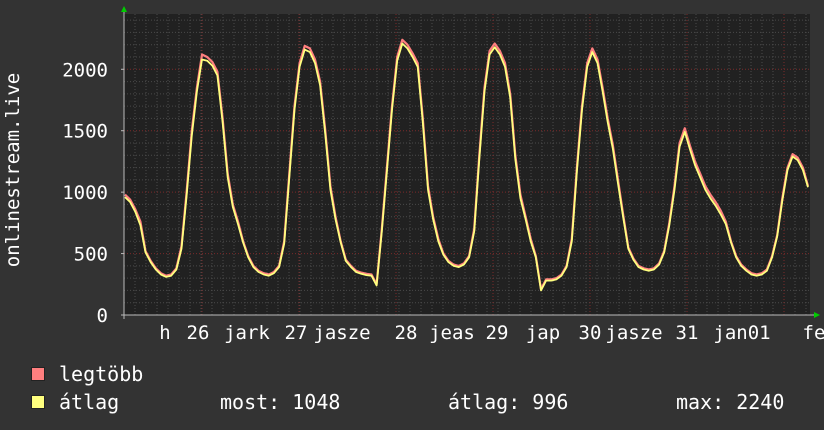 This screenshot has width=824, height=430. I want to click on y-tick-label: 2000, so click(85, 70).